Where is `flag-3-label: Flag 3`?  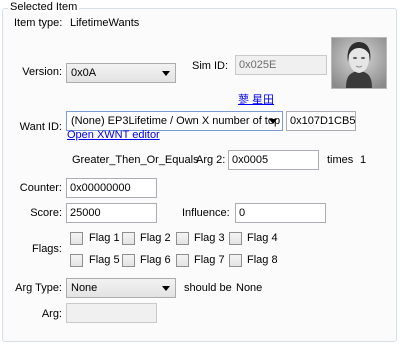 flag-3-label: Flag 3 is located at coordinates (209, 238).